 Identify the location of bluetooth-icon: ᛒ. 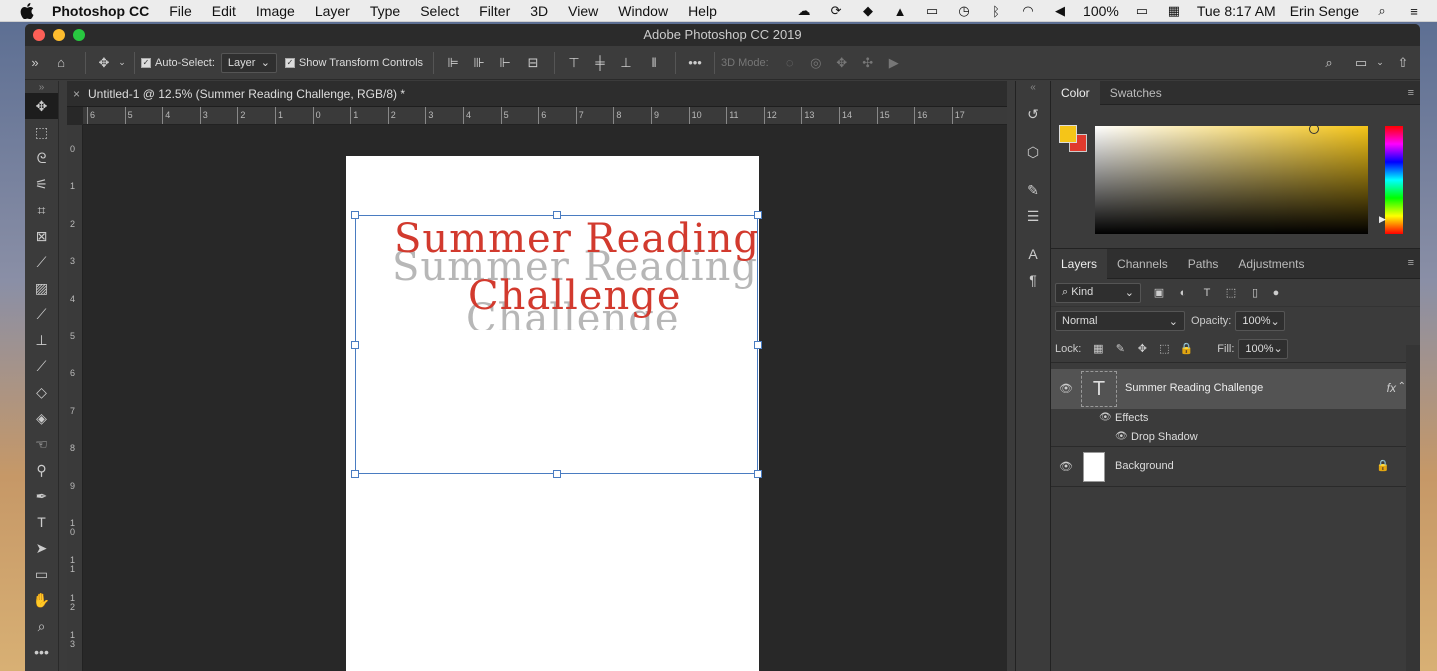
(996, 11).